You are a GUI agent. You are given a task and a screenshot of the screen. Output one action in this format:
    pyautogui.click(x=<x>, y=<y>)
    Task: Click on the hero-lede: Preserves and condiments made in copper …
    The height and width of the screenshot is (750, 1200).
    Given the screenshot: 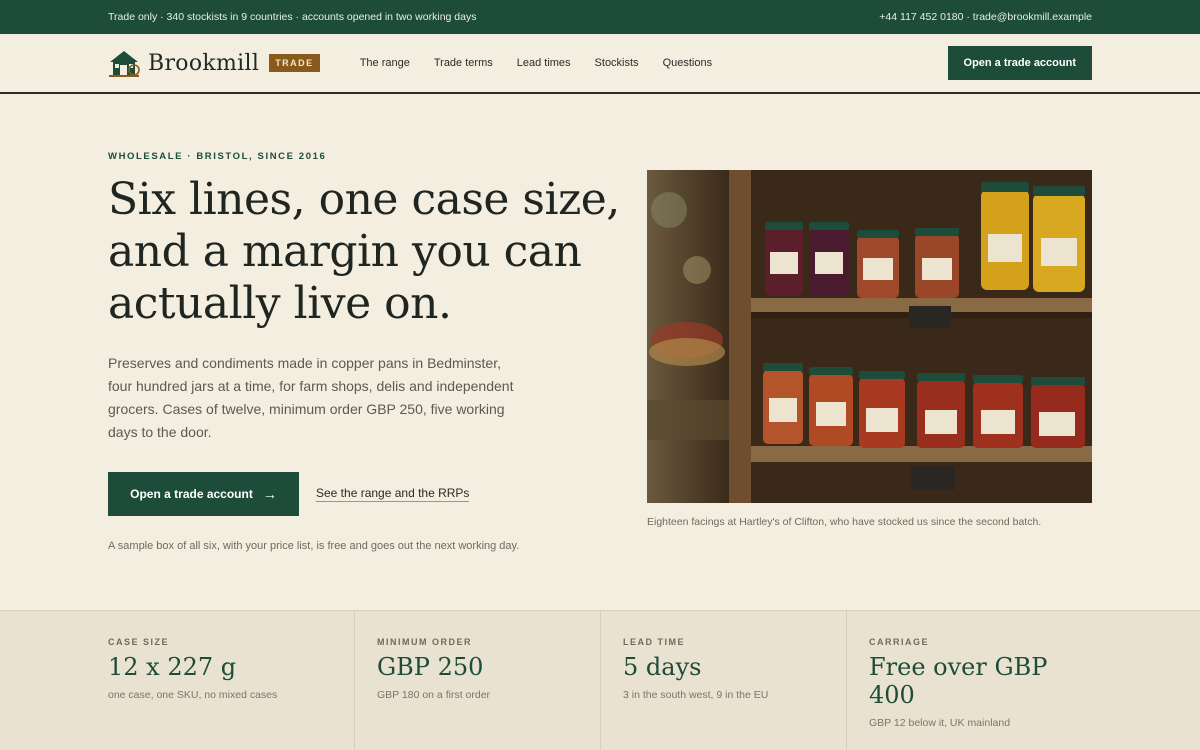 What is the action you would take?
    pyautogui.click(x=311, y=397)
    